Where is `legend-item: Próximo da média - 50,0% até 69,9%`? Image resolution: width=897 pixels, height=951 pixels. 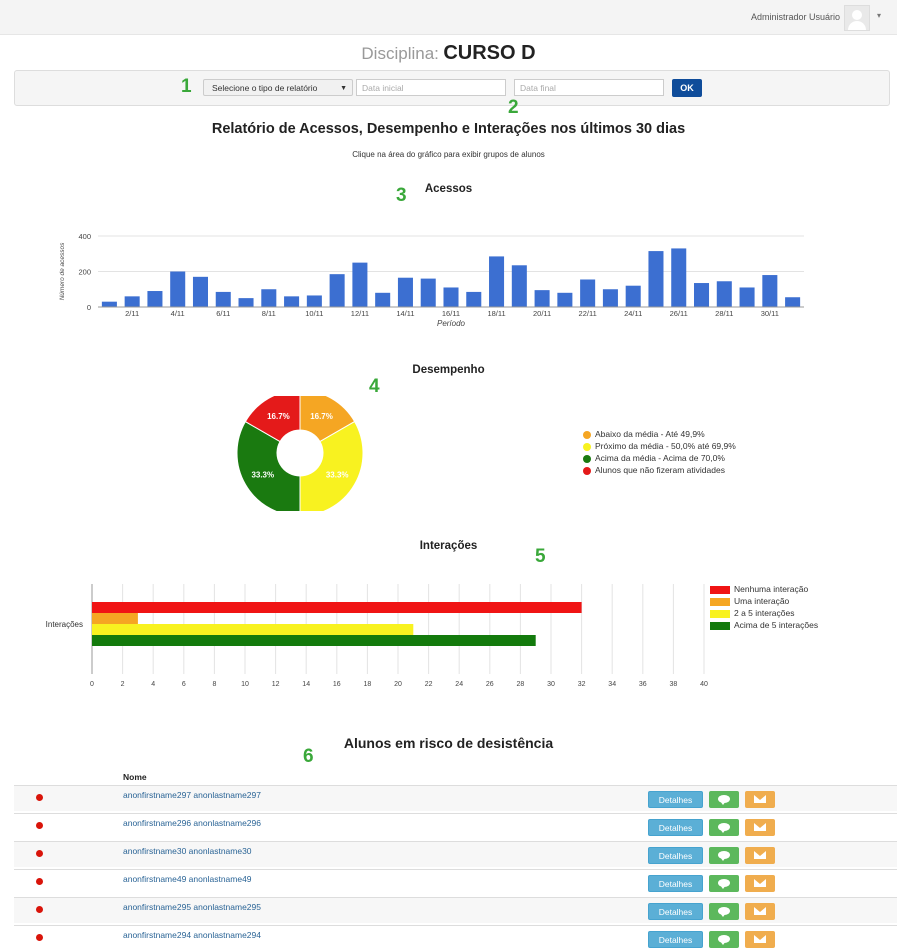
legend-item: Próximo da média - 50,0% até 69,9% is located at coordinates (659, 446).